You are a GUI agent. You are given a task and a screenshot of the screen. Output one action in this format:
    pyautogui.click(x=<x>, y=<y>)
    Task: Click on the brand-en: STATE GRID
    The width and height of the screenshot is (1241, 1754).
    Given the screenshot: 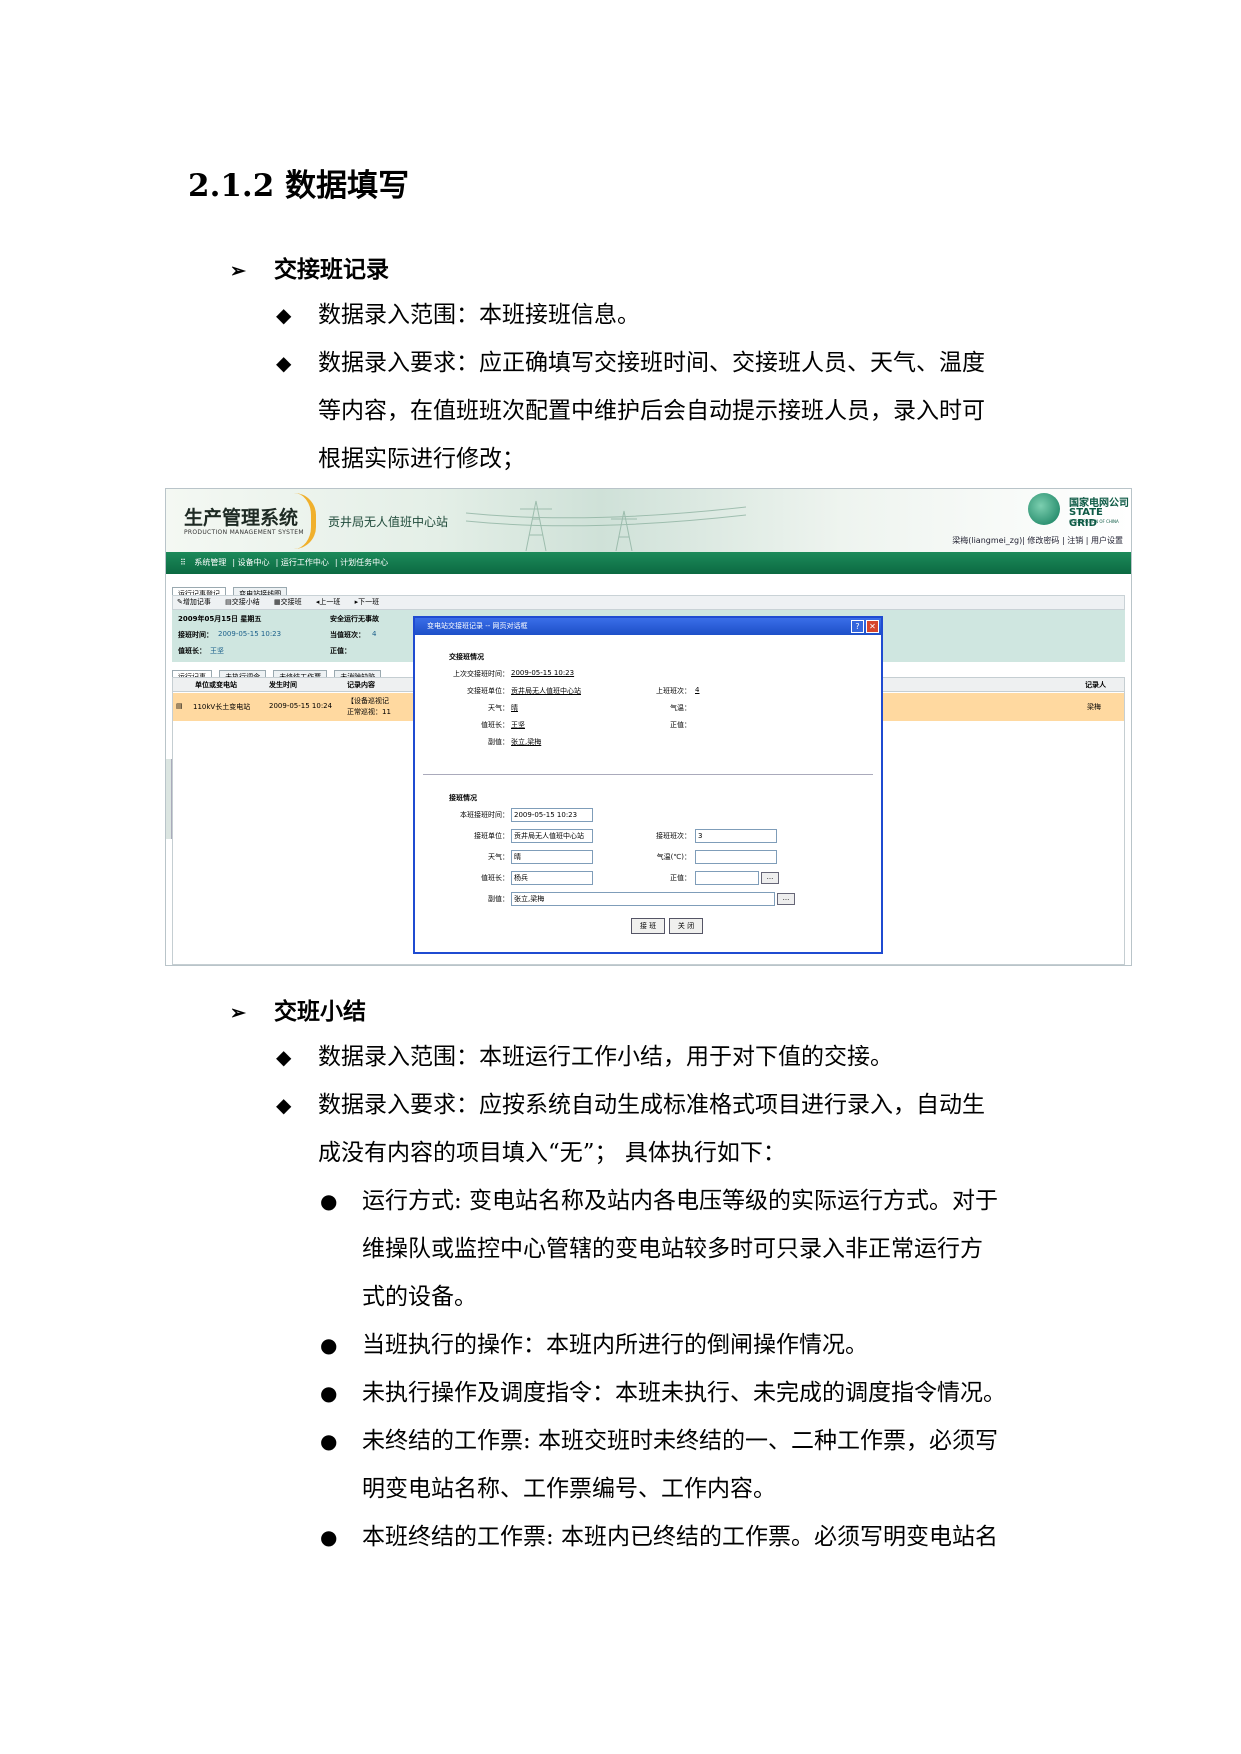 What is the action you would take?
    pyautogui.click(x=1086, y=518)
    